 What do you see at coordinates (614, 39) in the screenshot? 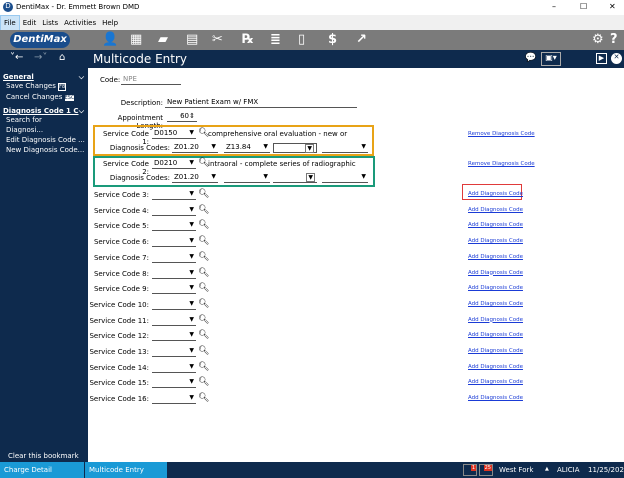
I see `help-icon: ?` at bounding box center [614, 39].